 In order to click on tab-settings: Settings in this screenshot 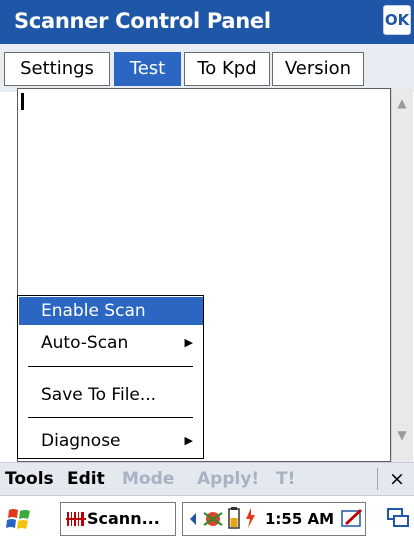, I will do `click(57, 69)`.